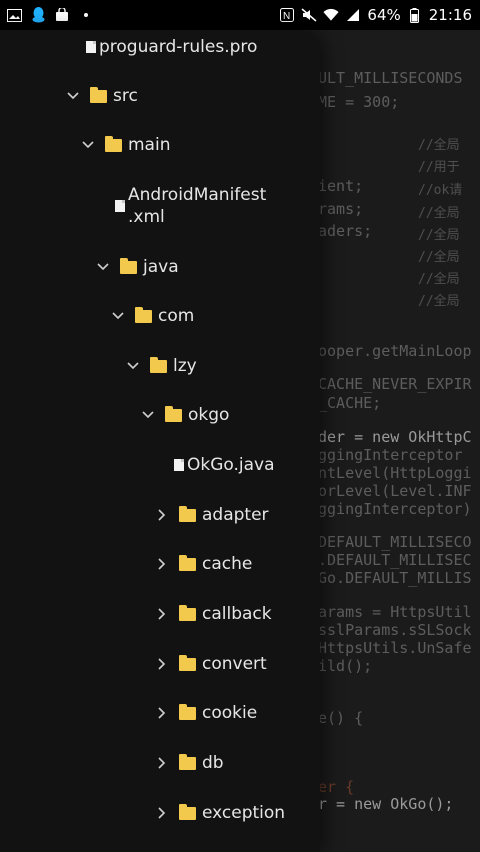 The height and width of the screenshot is (852, 480). I want to click on tree-item-label: main, so click(149, 145).